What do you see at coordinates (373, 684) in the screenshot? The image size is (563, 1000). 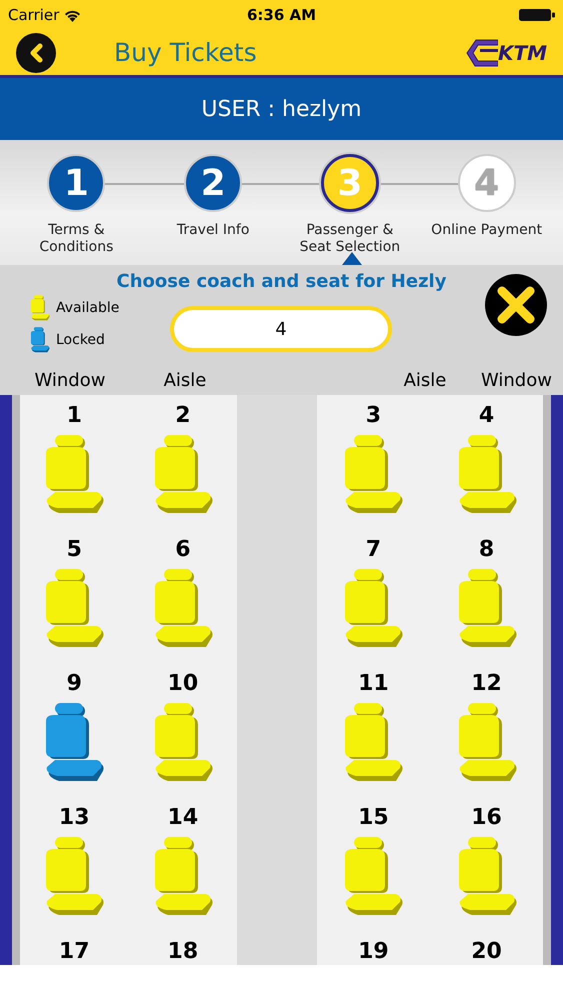 I see `seat-number: 11` at bounding box center [373, 684].